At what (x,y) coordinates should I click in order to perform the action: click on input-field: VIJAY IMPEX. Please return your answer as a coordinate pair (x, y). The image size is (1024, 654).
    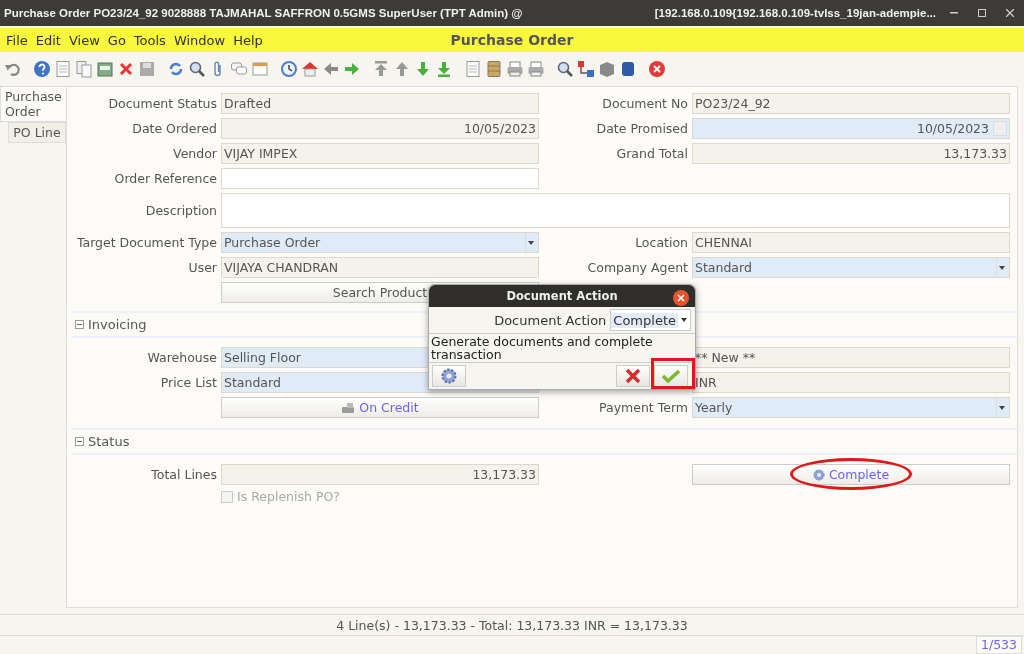
    Looking at the image, I should click on (380, 153).